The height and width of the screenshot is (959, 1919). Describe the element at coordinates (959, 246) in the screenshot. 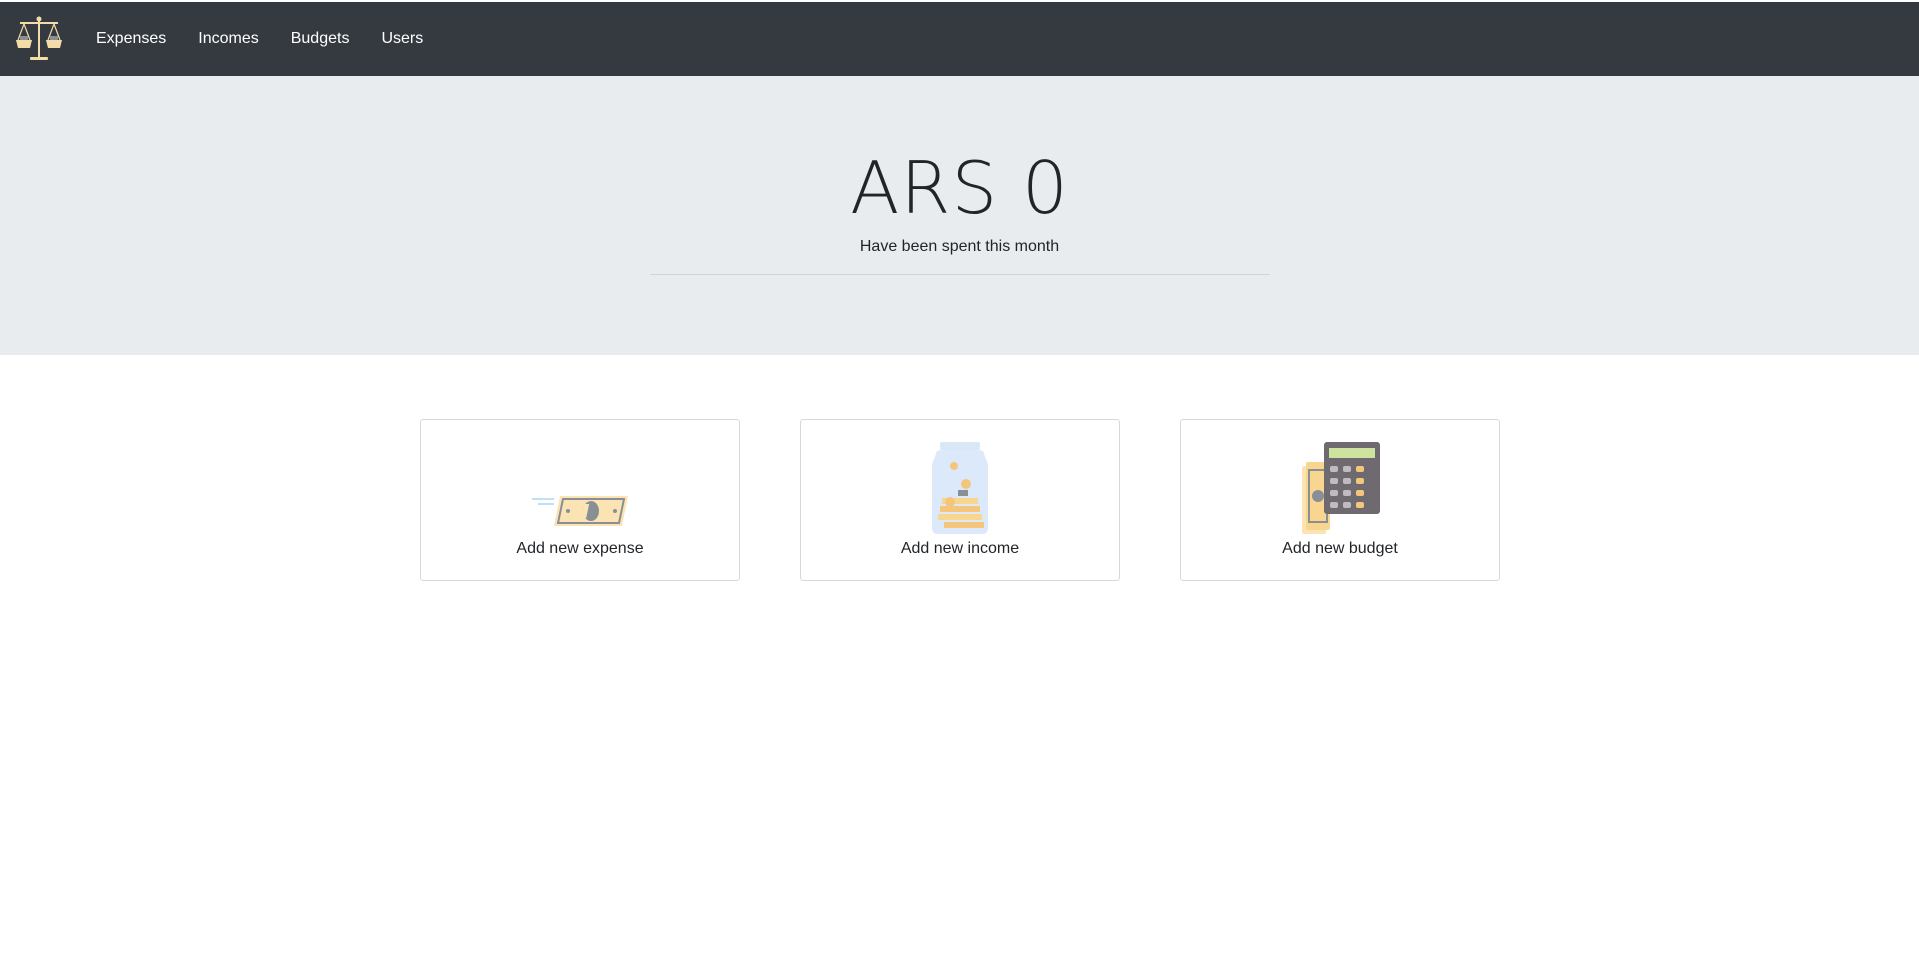

I see `spent-subtitle: Have been spent this month` at that location.